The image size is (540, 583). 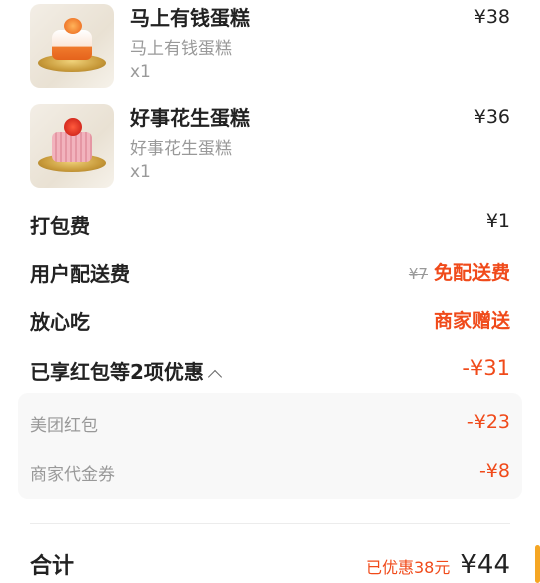 I want to click on discount-total: -¥31, so click(x=486, y=368).